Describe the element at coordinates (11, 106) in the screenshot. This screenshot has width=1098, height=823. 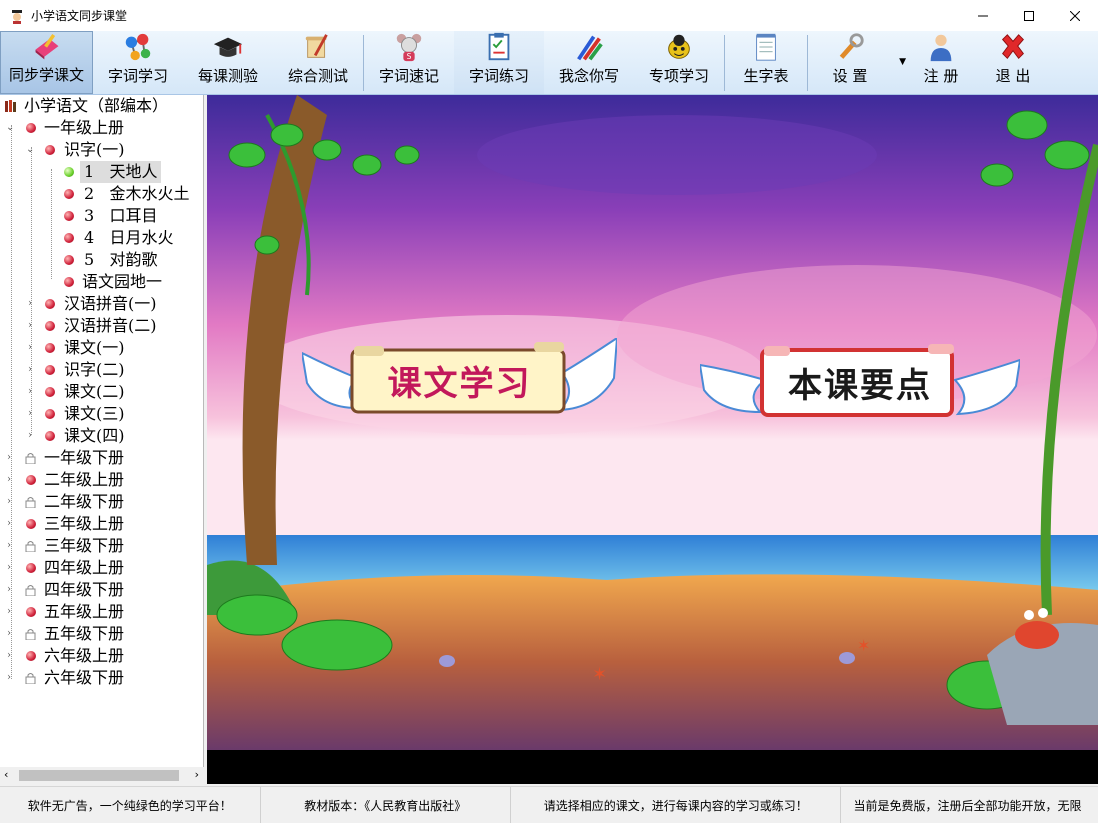
I see `books-icon` at that location.